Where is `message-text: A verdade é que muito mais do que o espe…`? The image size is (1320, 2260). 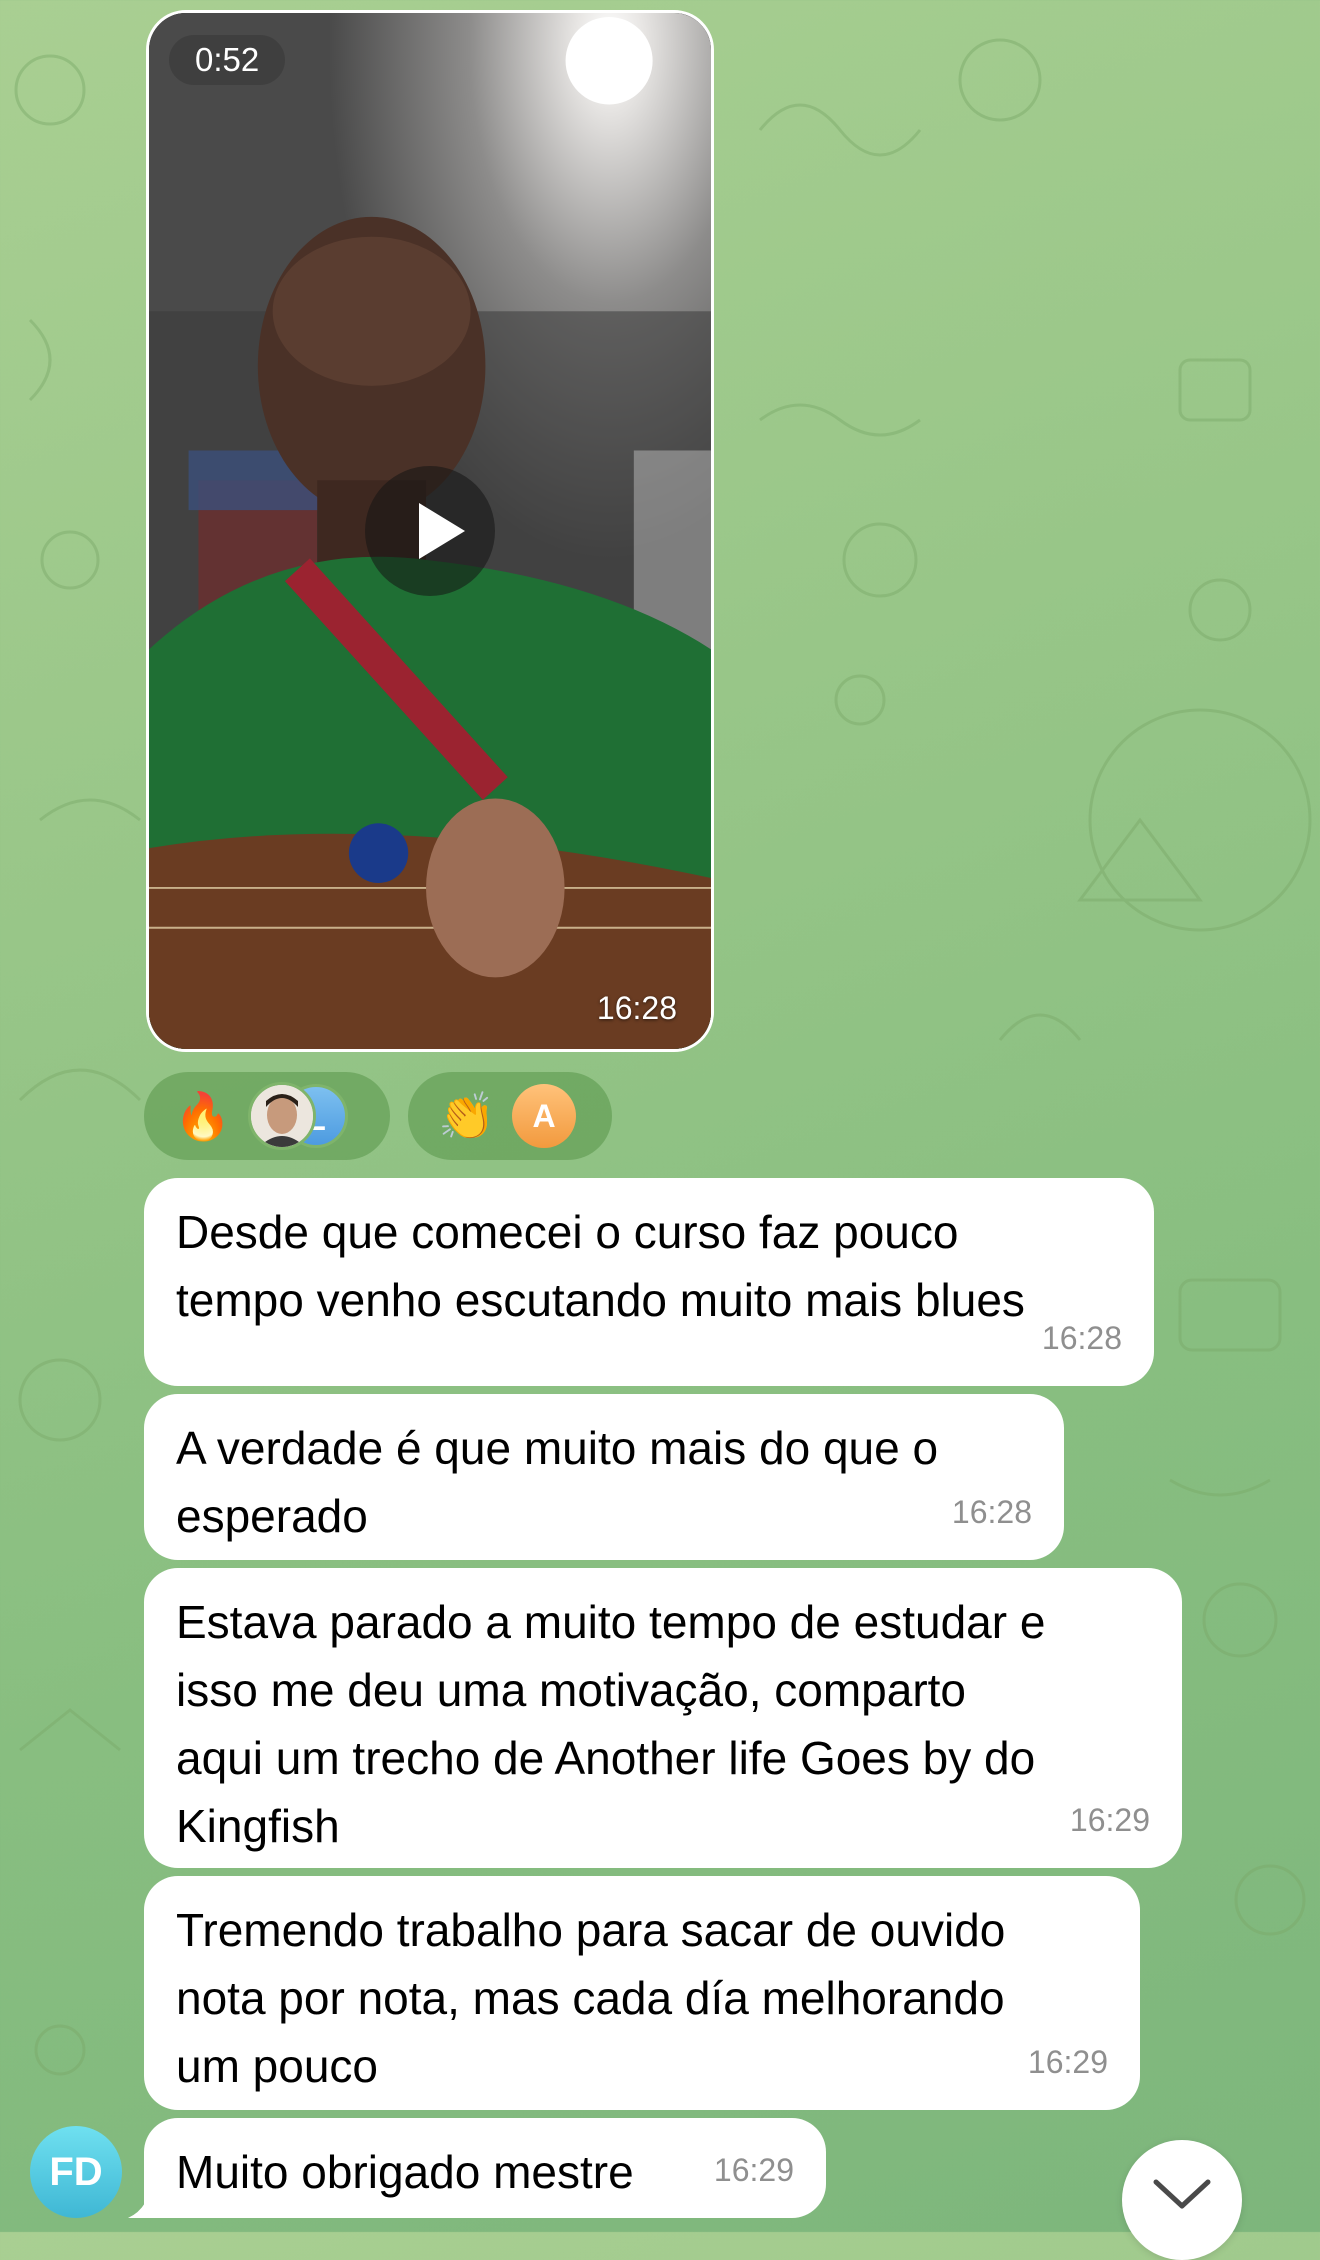 message-text: A verdade é que muito mais do que o espe… is located at coordinates (557, 1482).